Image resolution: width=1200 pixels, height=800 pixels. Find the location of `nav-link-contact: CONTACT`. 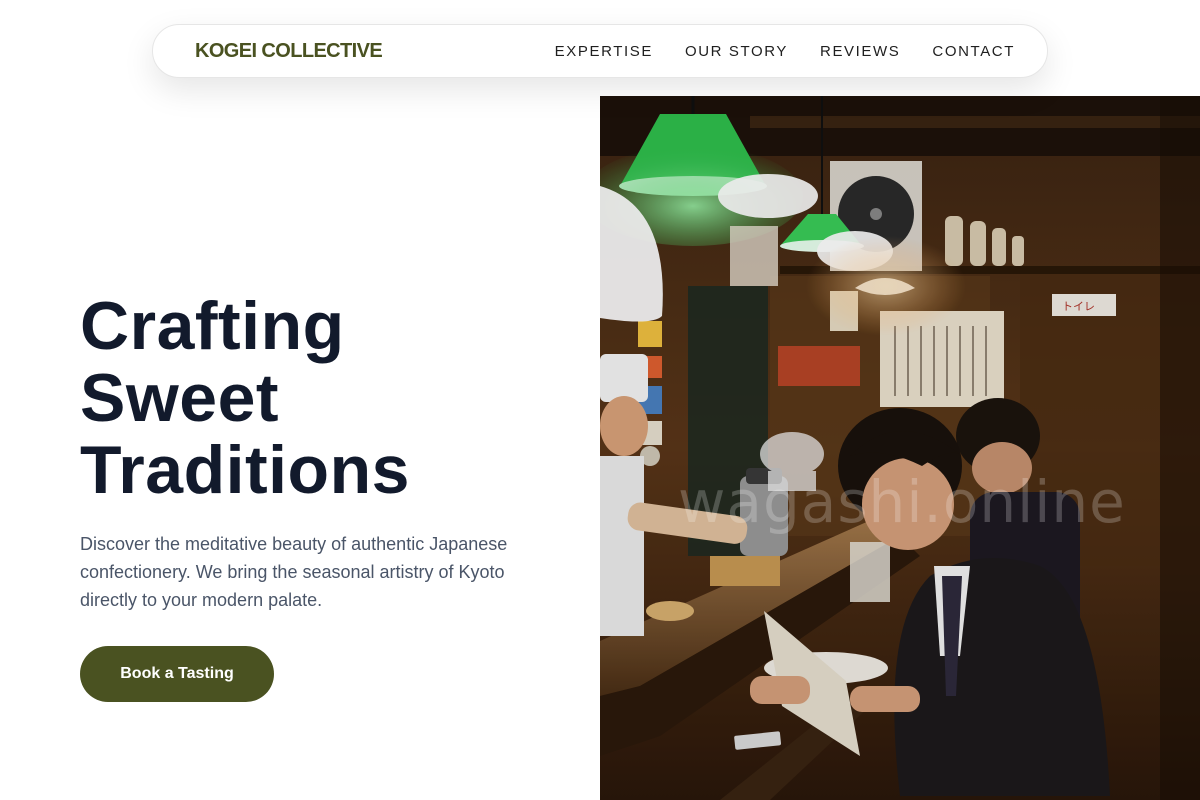

nav-link-contact: CONTACT is located at coordinates (973, 51).